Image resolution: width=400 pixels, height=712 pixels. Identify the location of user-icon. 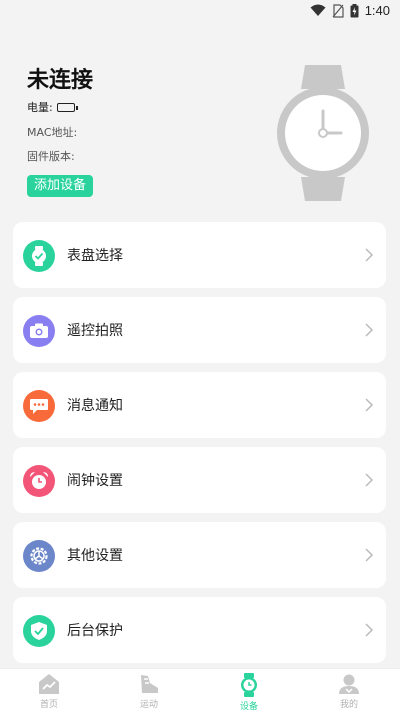
(349, 684).